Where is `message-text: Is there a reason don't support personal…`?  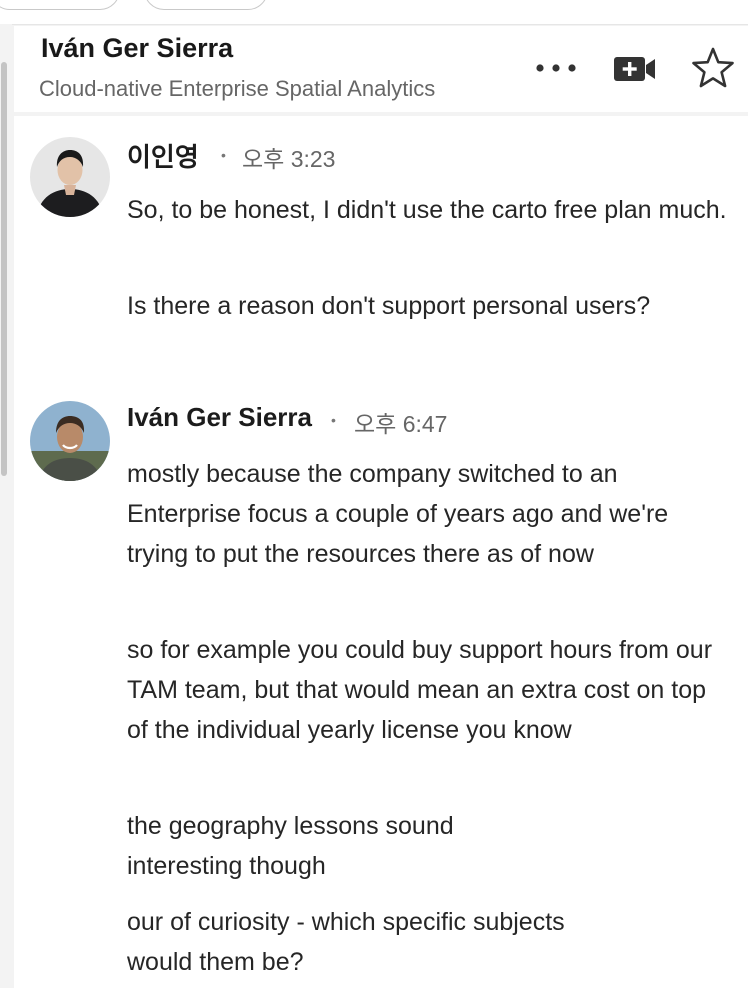
message-text: Is there a reason don't support personal… is located at coordinates (389, 306).